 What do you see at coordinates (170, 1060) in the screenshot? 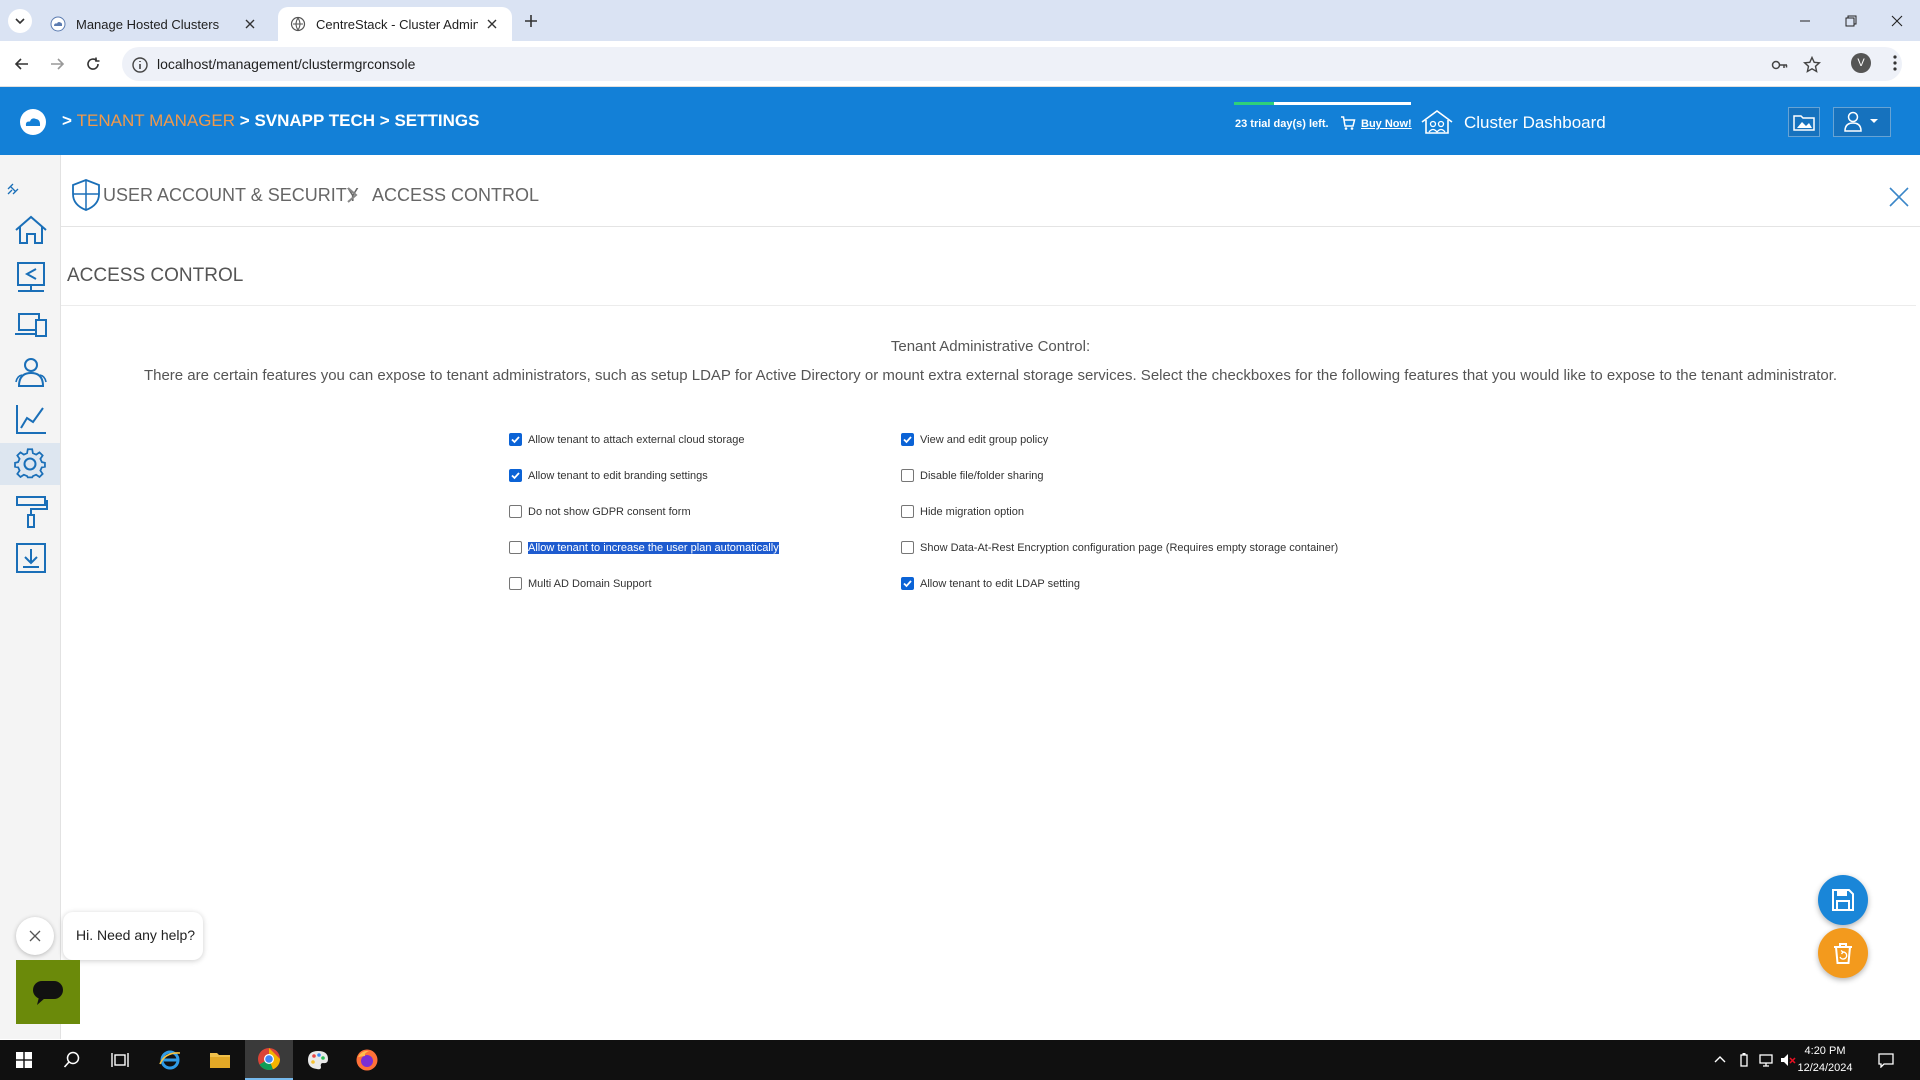
I see `taskbar-edge` at bounding box center [170, 1060].